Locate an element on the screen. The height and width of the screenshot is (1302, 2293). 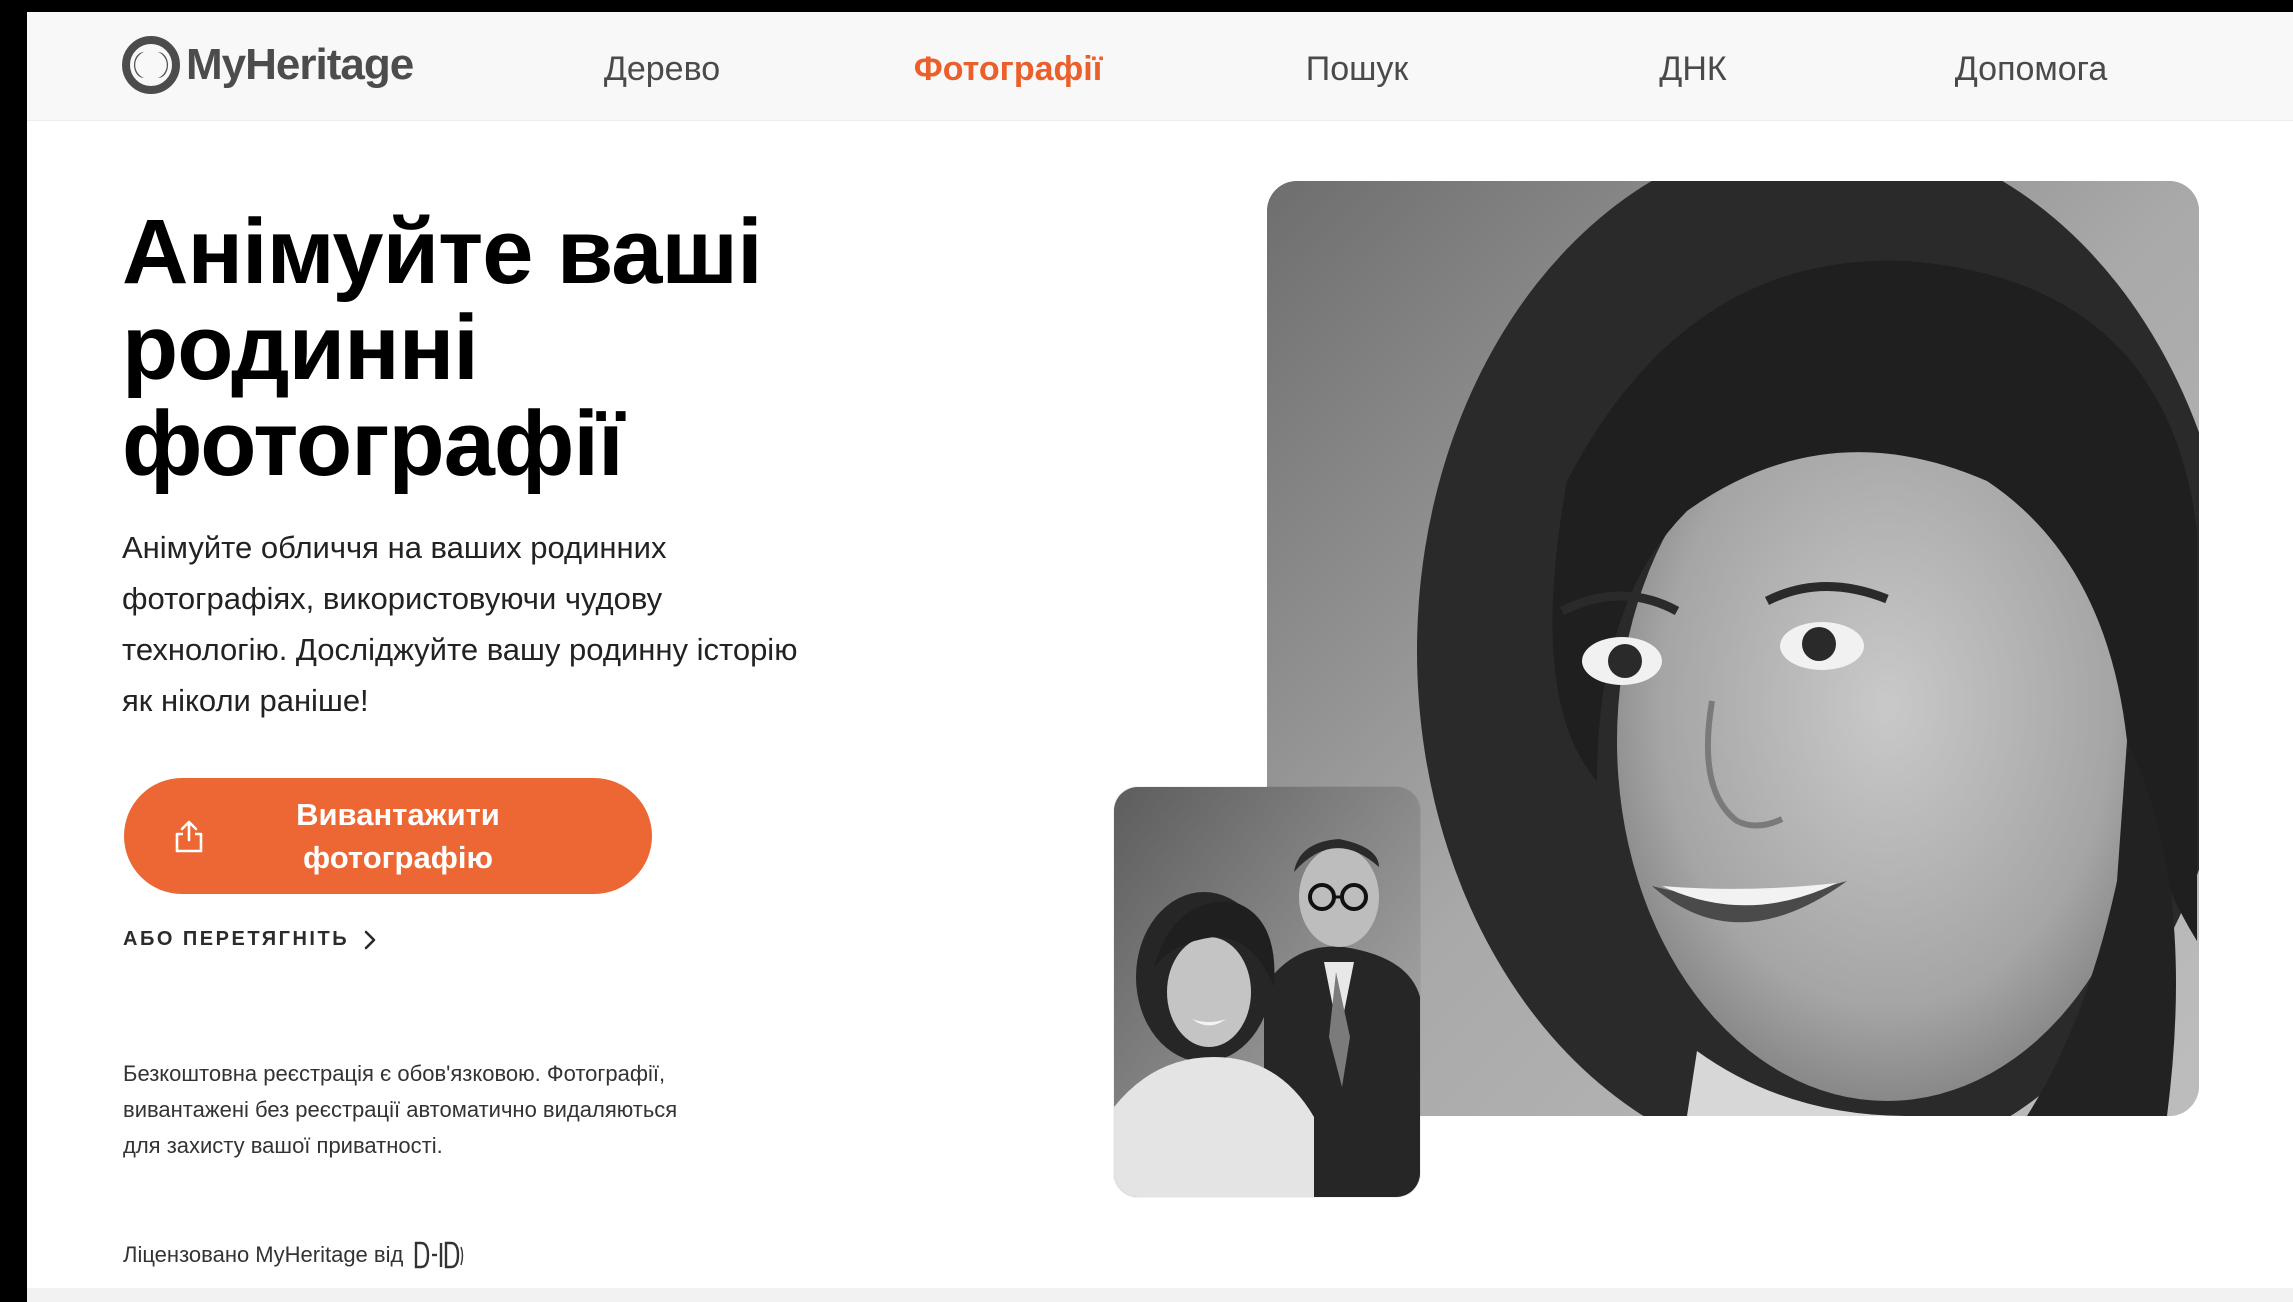
chevron-right-icon is located at coordinates (370, 939).